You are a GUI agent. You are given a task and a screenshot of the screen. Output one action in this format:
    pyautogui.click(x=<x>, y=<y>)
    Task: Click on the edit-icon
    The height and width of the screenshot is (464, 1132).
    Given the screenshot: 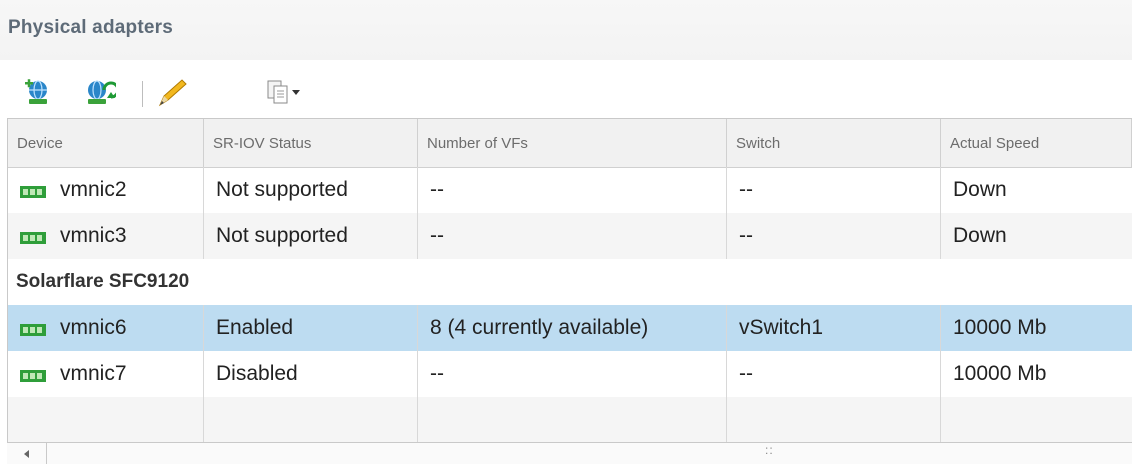 What is the action you would take?
    pyautogui.click(x=172, y=93)
    